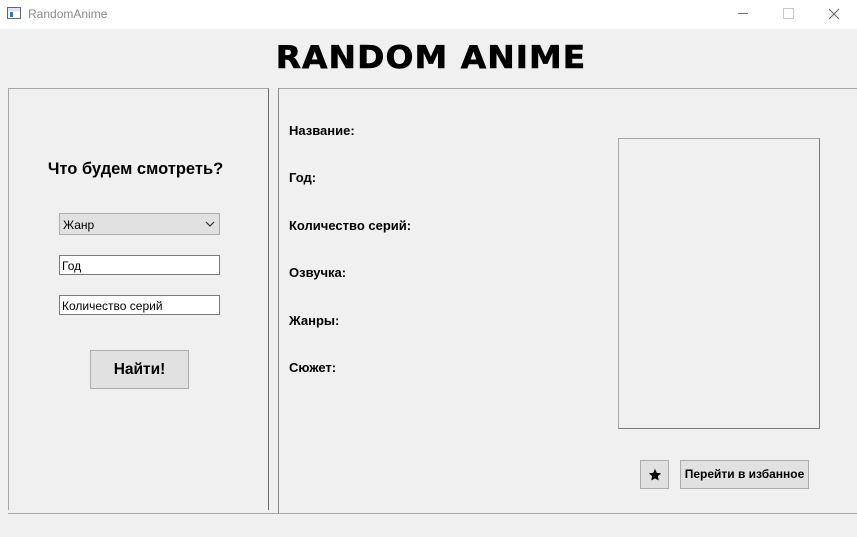 This screenshot has height=537, width=857. I want to click on add-favorite-button, so click(654, 474).